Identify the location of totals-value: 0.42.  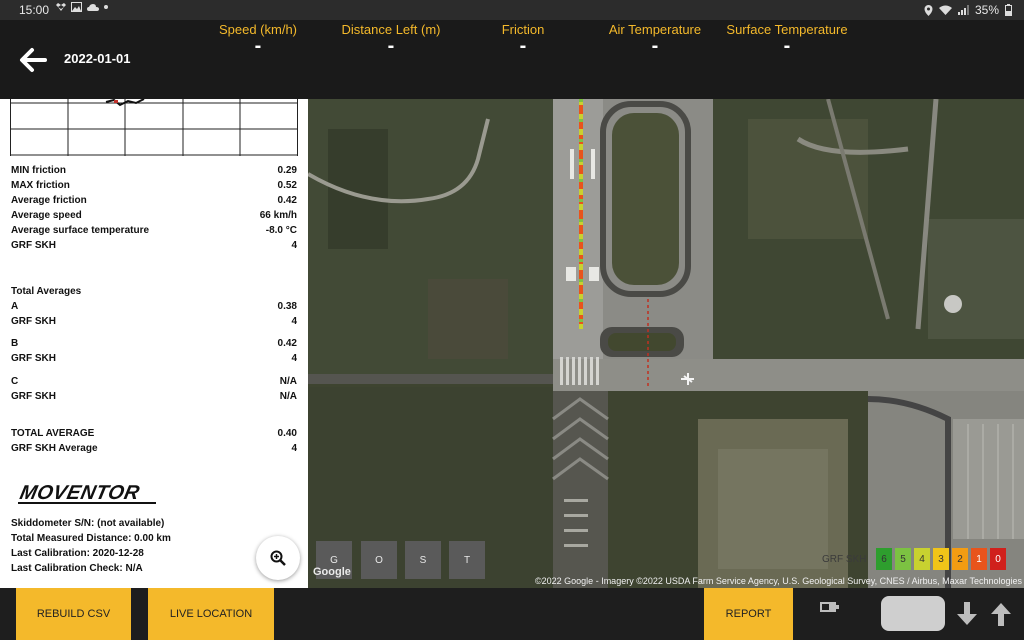
(287, 343).